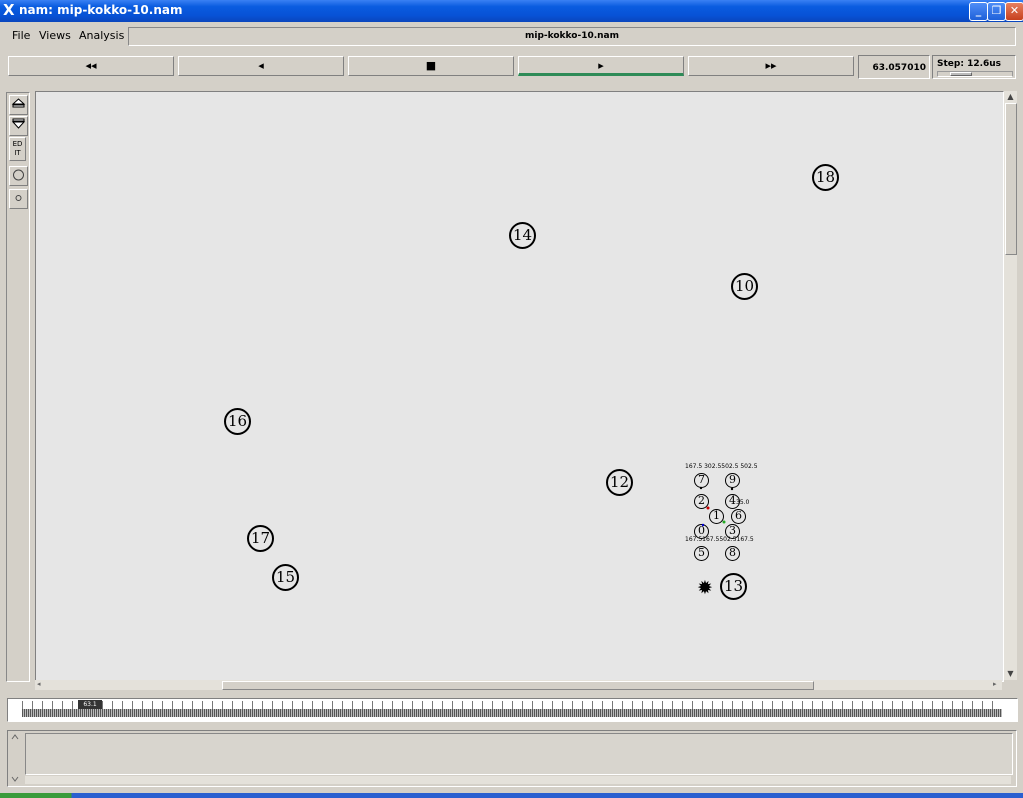 The width and height of the screenshot is (1023, 798). I want to click on annotation-horizontal-scrollbar, so click(518, 780).